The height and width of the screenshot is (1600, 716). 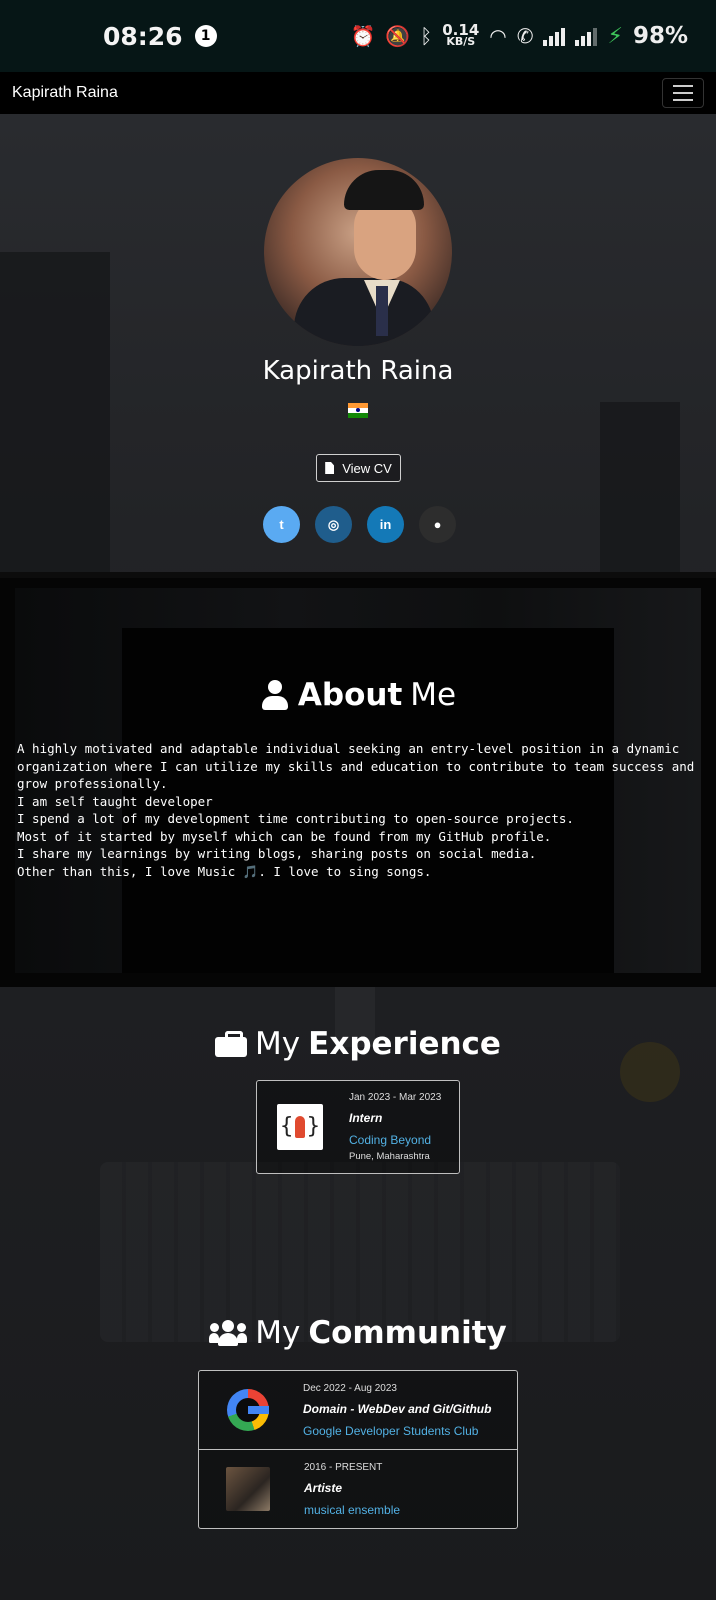 I want to click on community-heading-light: My, so click(x=278, y=1333).